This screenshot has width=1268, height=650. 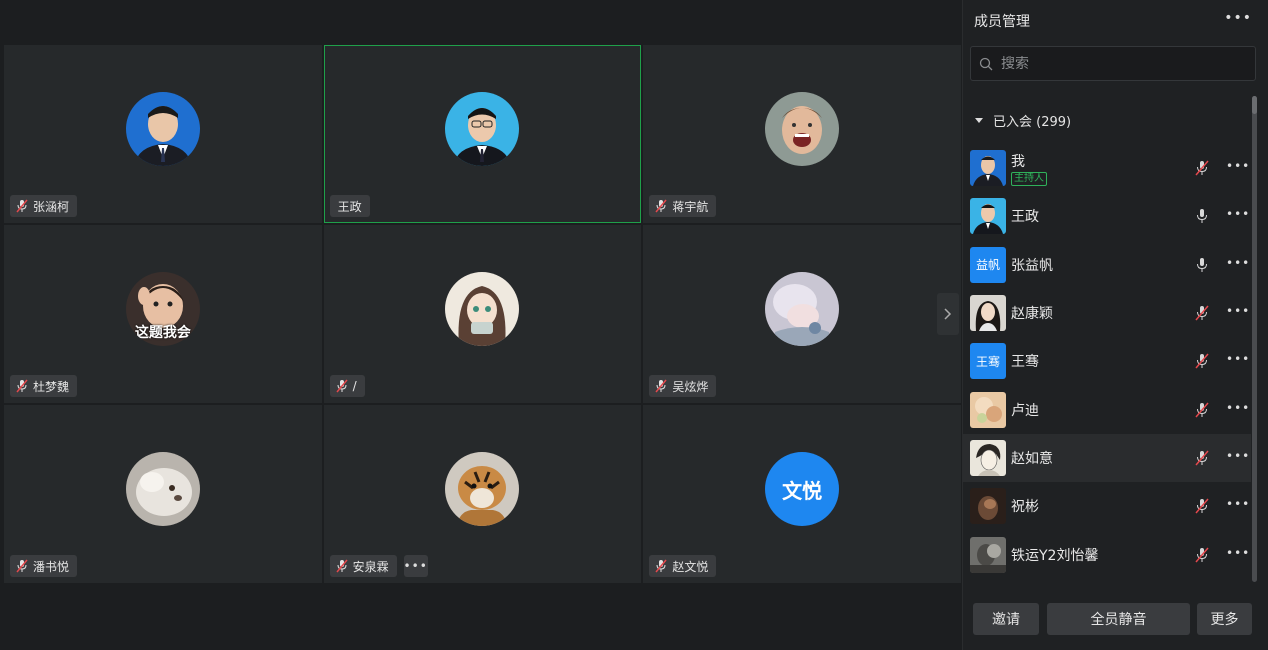 What do you see at coordinates (802, 494) in the screenshot?
I see `video-tile: 文悦 赵文悦` at bounding box center [802, 494].